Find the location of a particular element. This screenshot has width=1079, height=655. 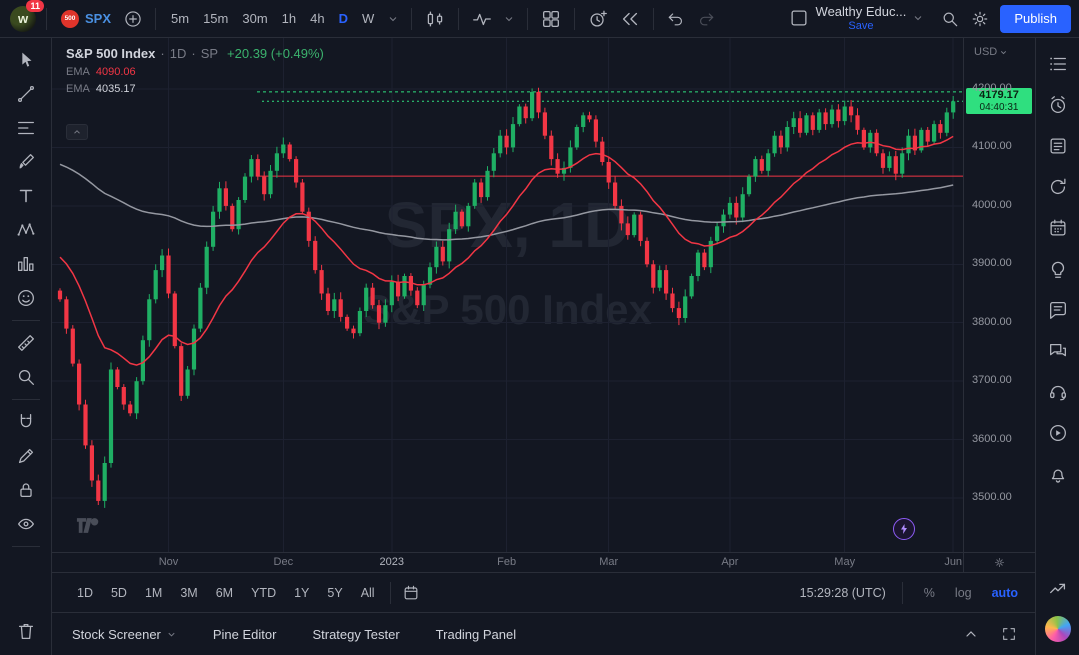

timeframe-1h: 1h is located at coordinates (289, 18).